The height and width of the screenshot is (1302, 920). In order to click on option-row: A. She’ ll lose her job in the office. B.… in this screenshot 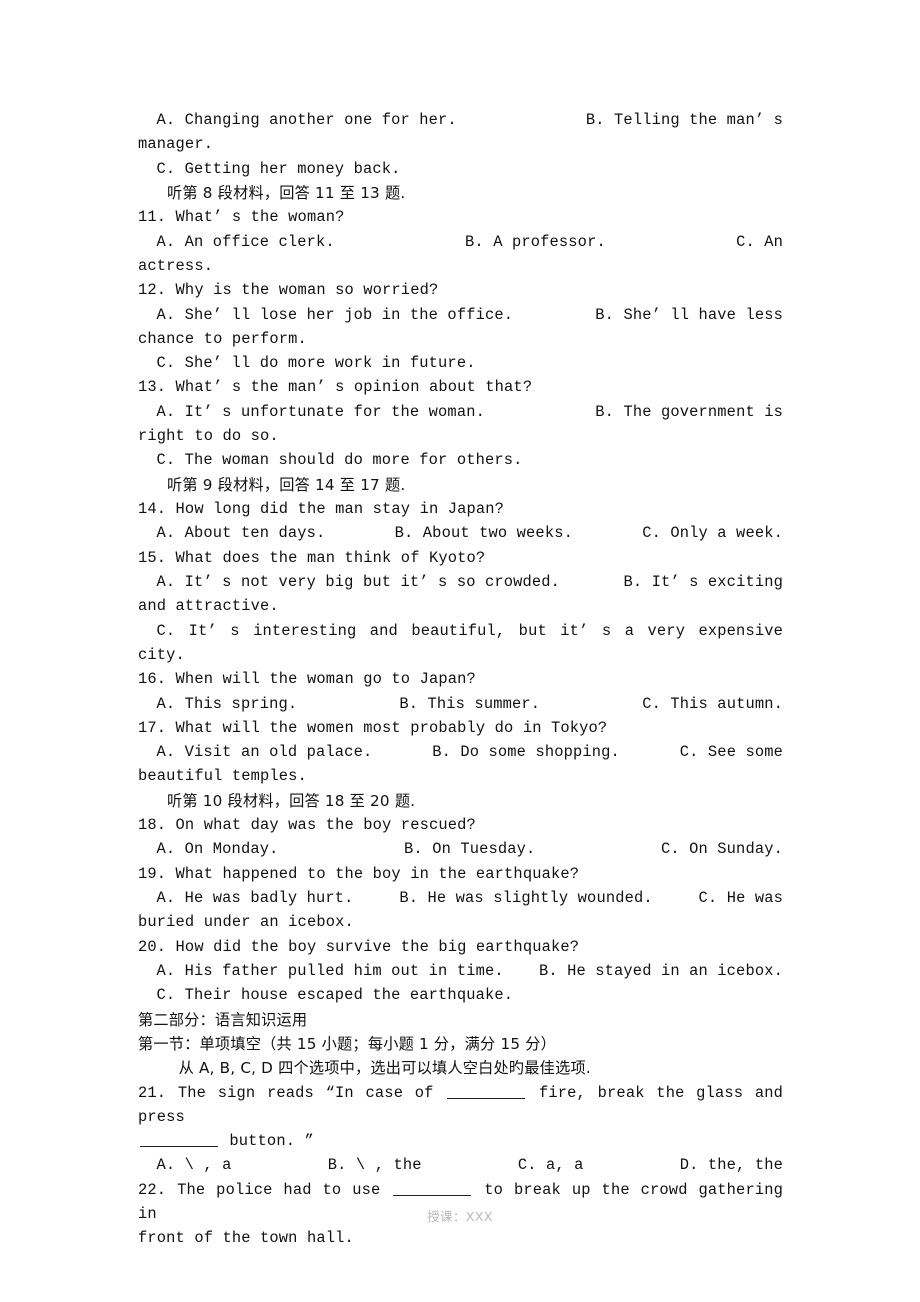, I will do `click(460, 315)`.